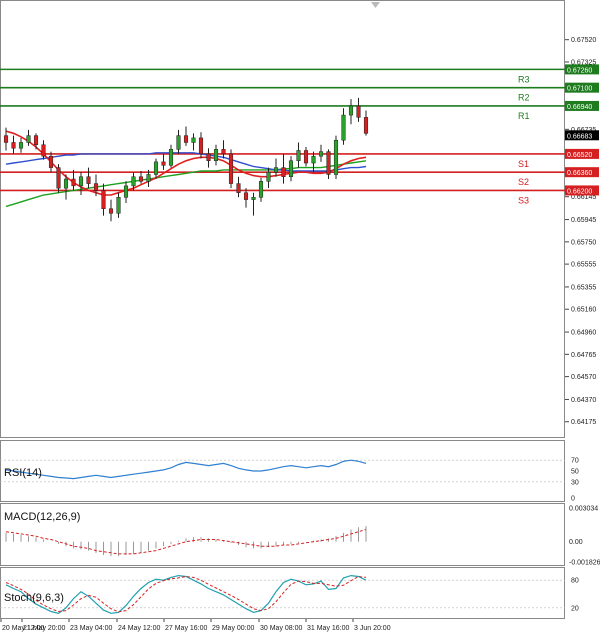 Image resolution: width=600 pixels, height=635 pixels. Describe the element at coordinates (583, 509) in the screenshot. I see `macd-tick-label: 0.003034` at that location.